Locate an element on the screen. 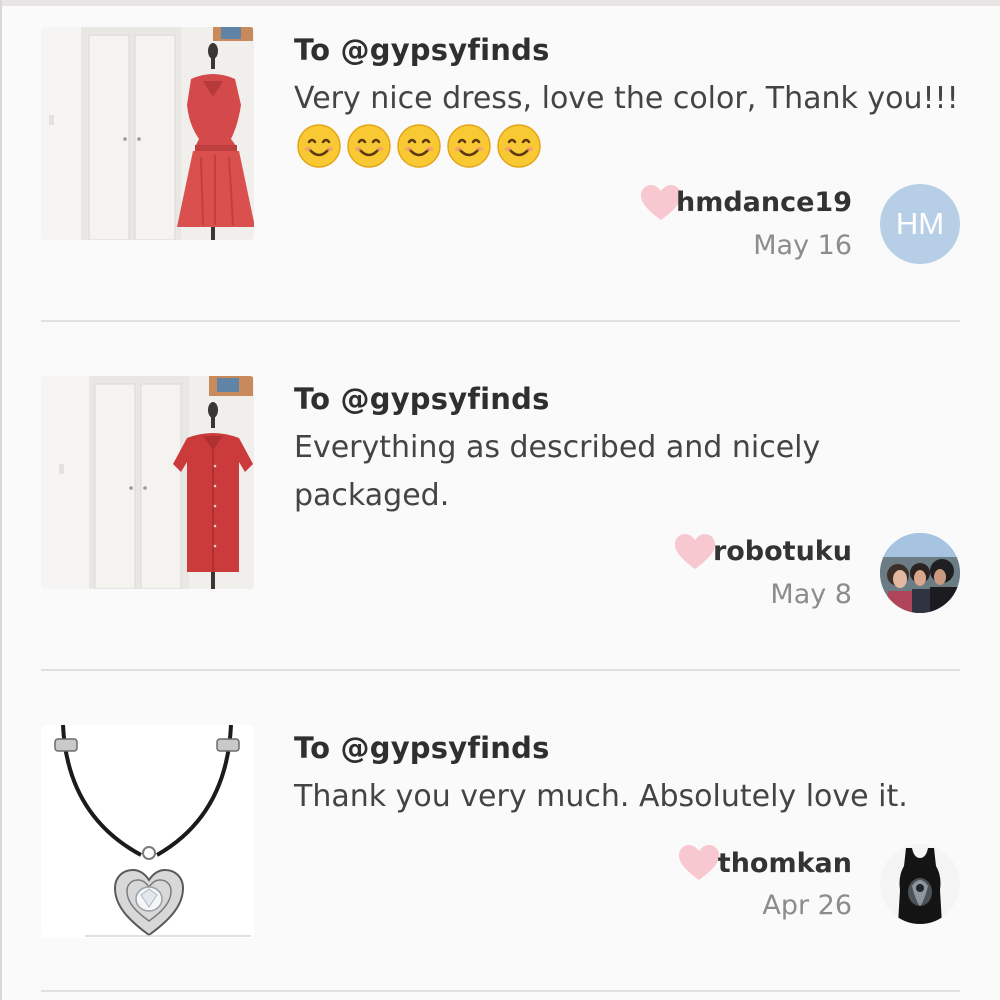 The height and width of the screenshot is (1000, 1000). note-date: May 8 is located at coordinates (811, 594).